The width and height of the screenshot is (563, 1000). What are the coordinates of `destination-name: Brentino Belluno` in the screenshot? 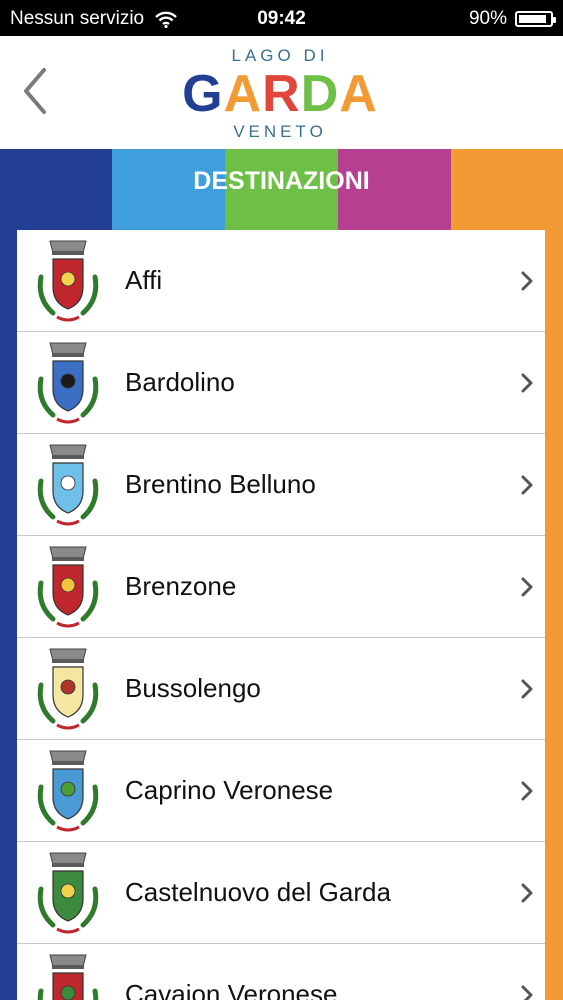 It's located at (220, 484).